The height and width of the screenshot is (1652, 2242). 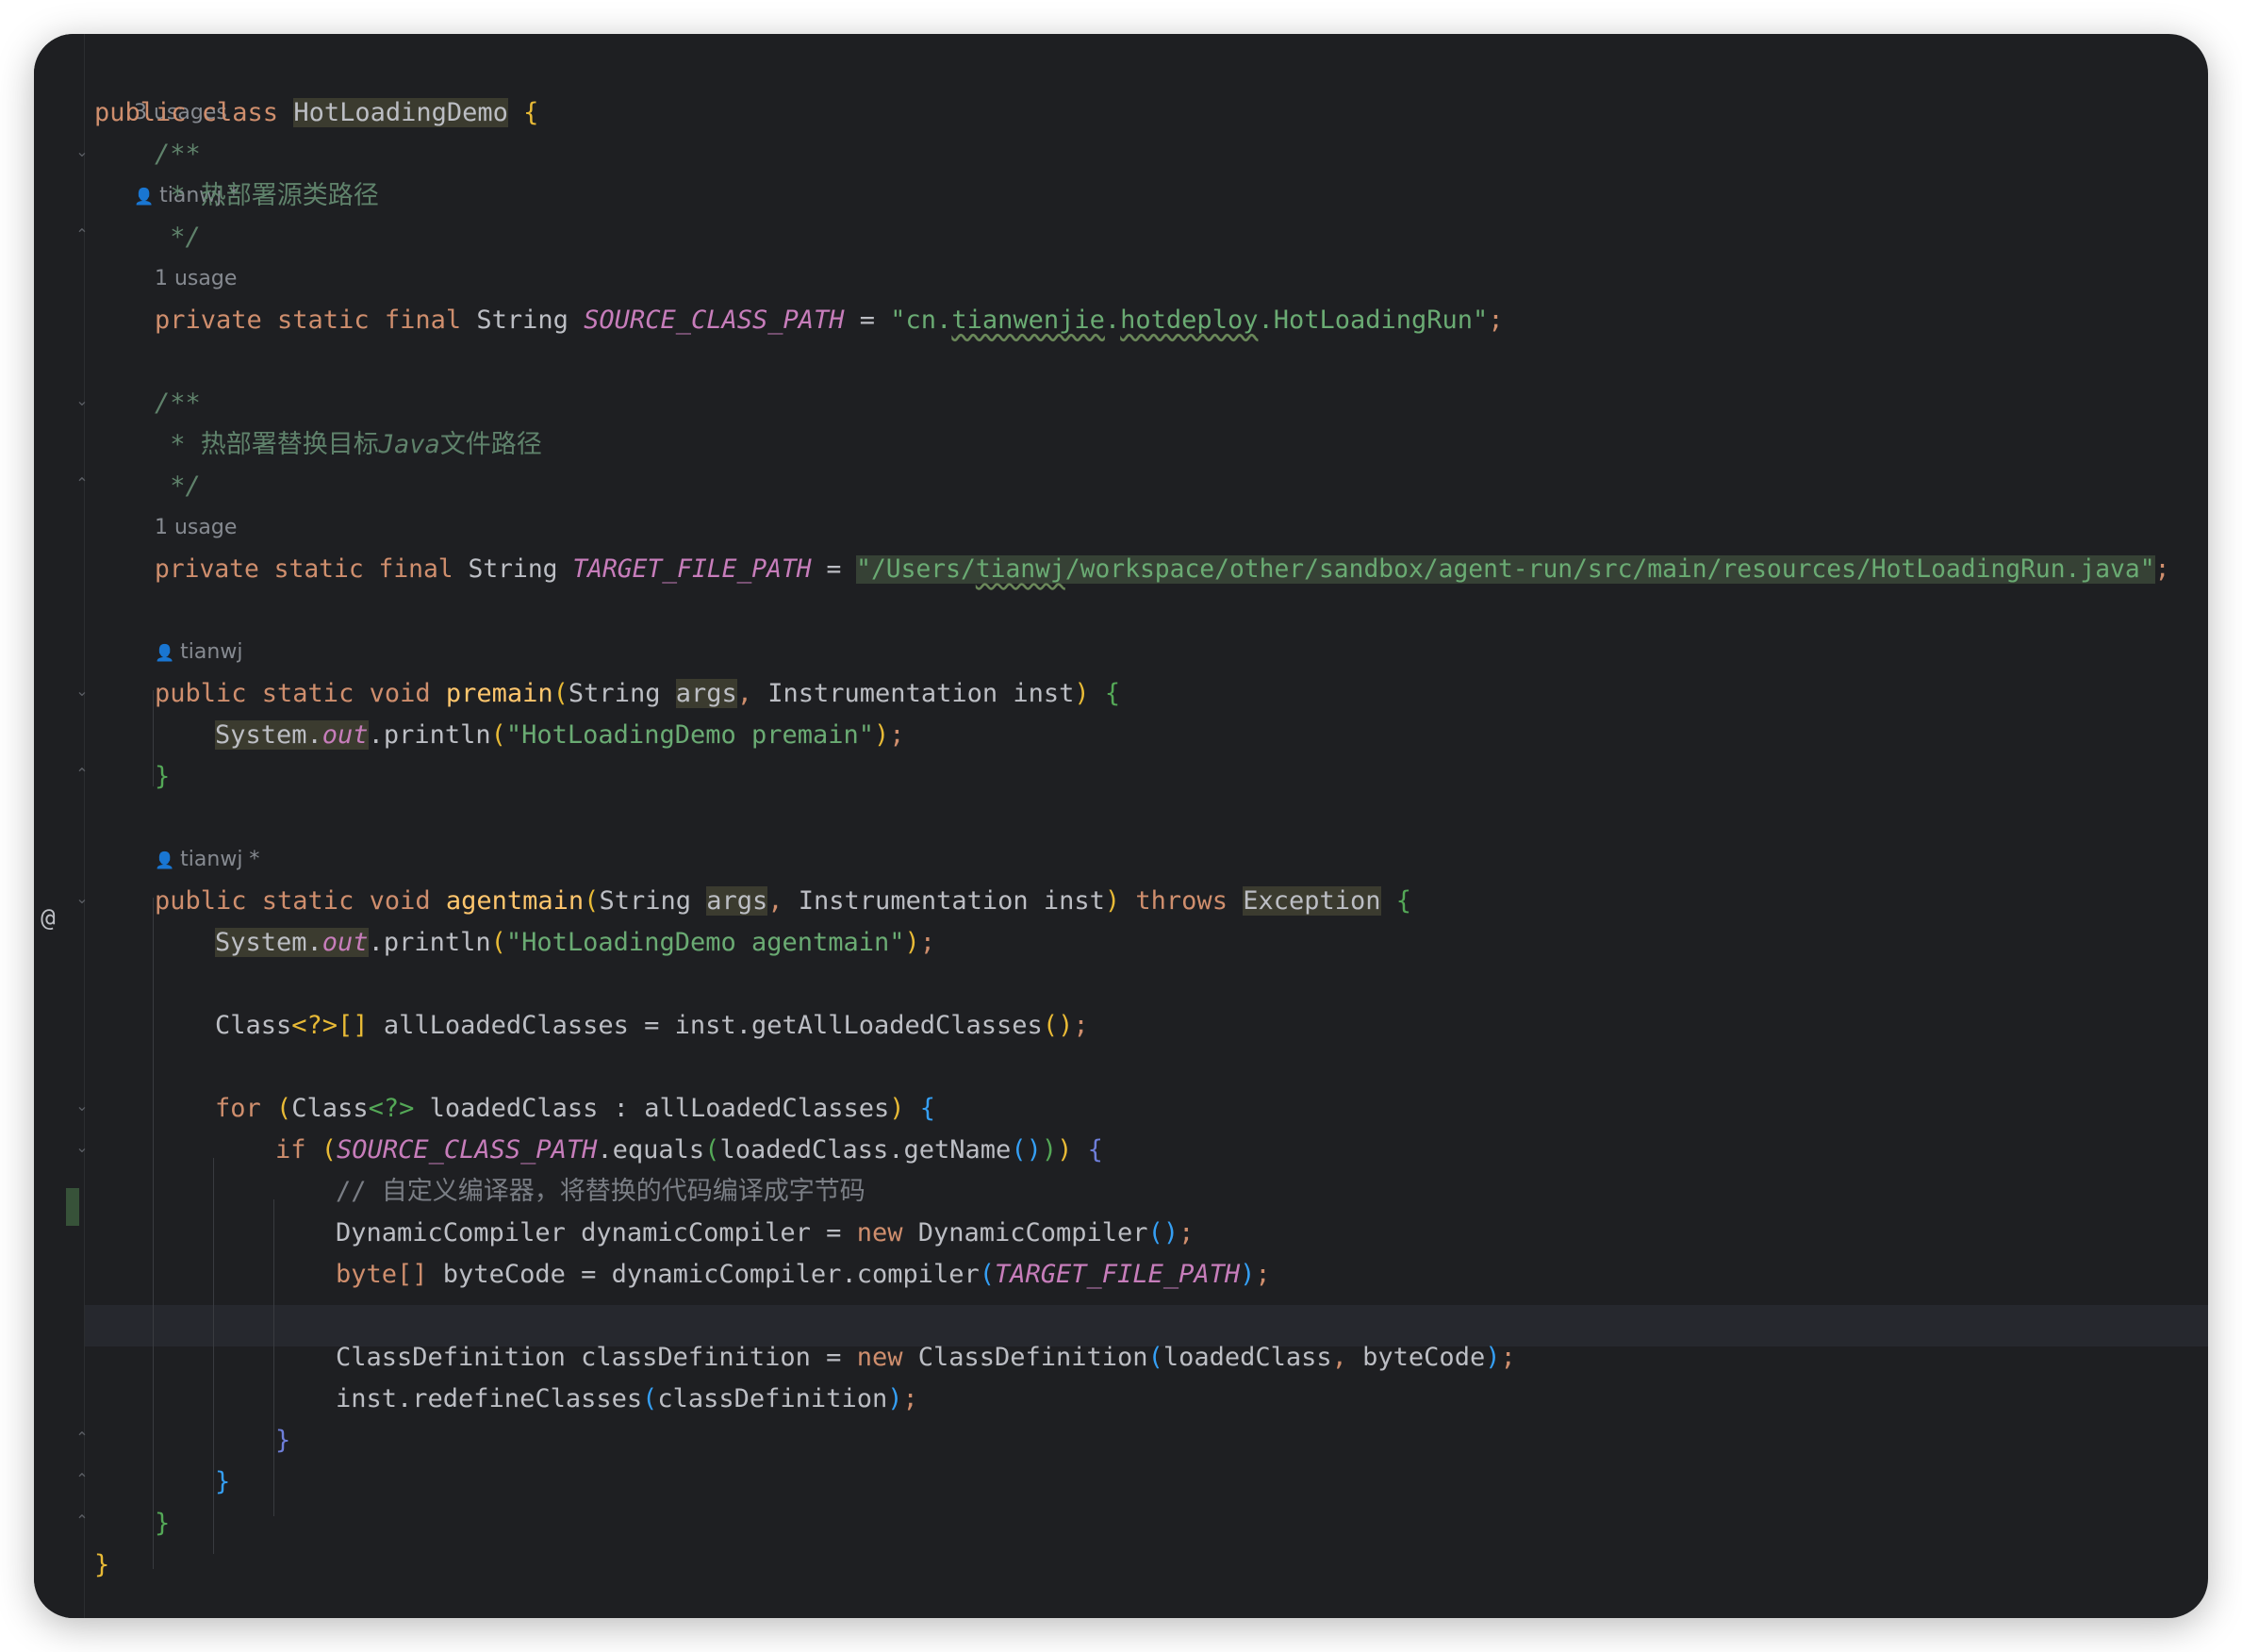 I want to click on method-name: agentmain, so click(x=515, y=901).